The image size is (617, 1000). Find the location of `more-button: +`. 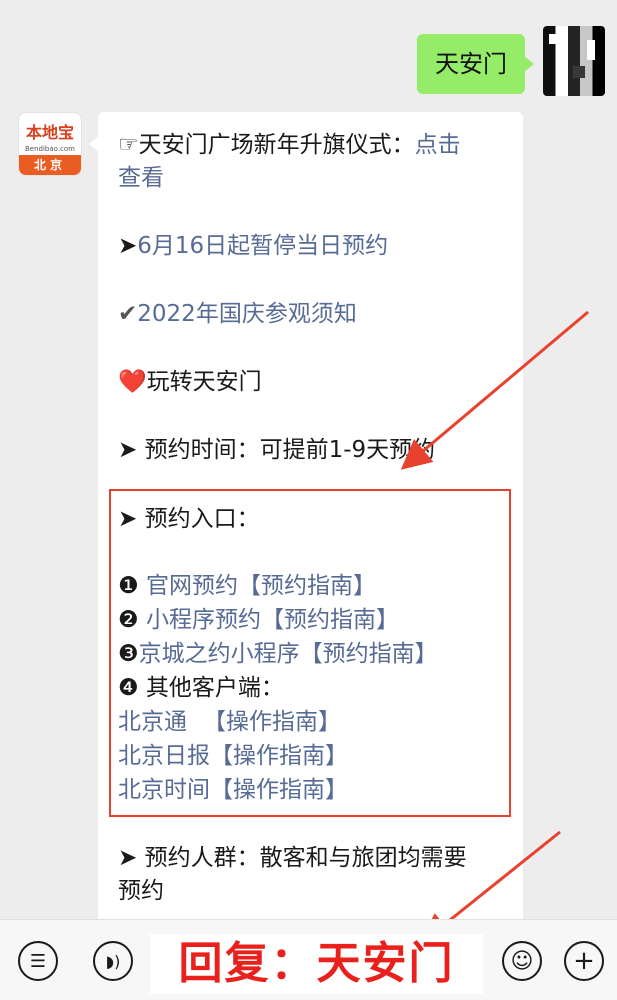

more-button: + is located at coordinates (584, 961).